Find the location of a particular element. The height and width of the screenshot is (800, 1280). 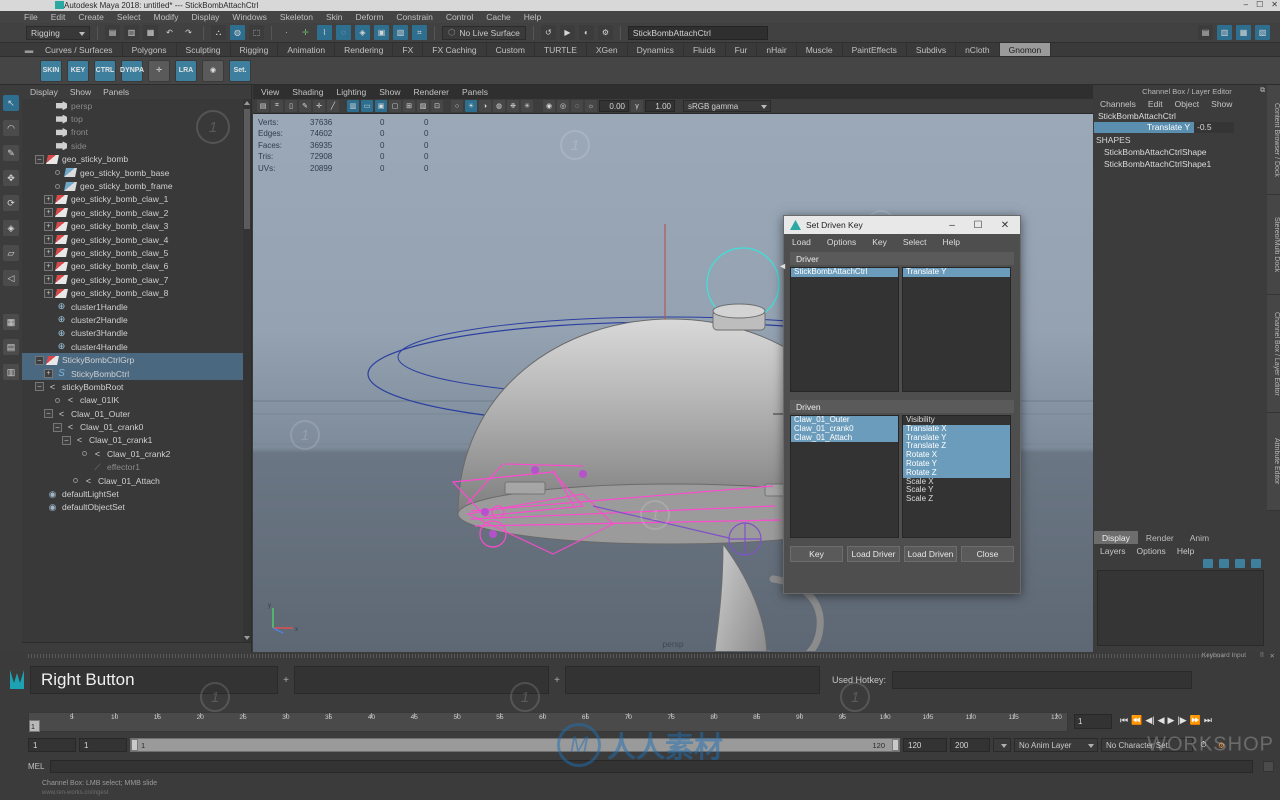

outliner-item-geo-sticky-bomb-claw-7: + geo_sticky_bomb_claw_7 is located at coordinates (136, 279).